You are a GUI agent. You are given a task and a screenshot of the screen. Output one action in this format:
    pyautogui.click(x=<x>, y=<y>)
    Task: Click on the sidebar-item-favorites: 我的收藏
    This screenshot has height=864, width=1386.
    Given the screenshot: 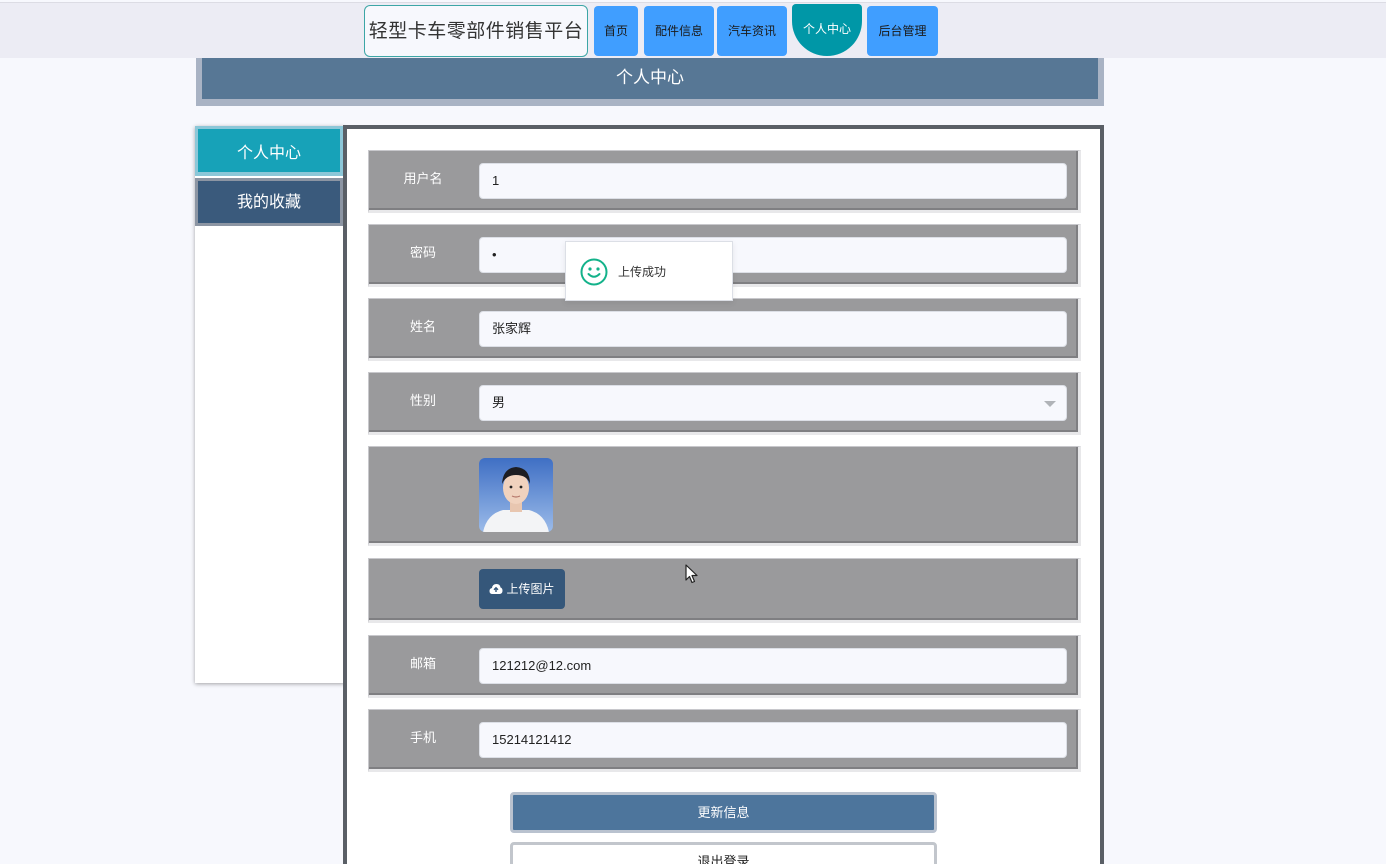 What is the action you would take?
    pyautogui.click(x=269, y=202)
    